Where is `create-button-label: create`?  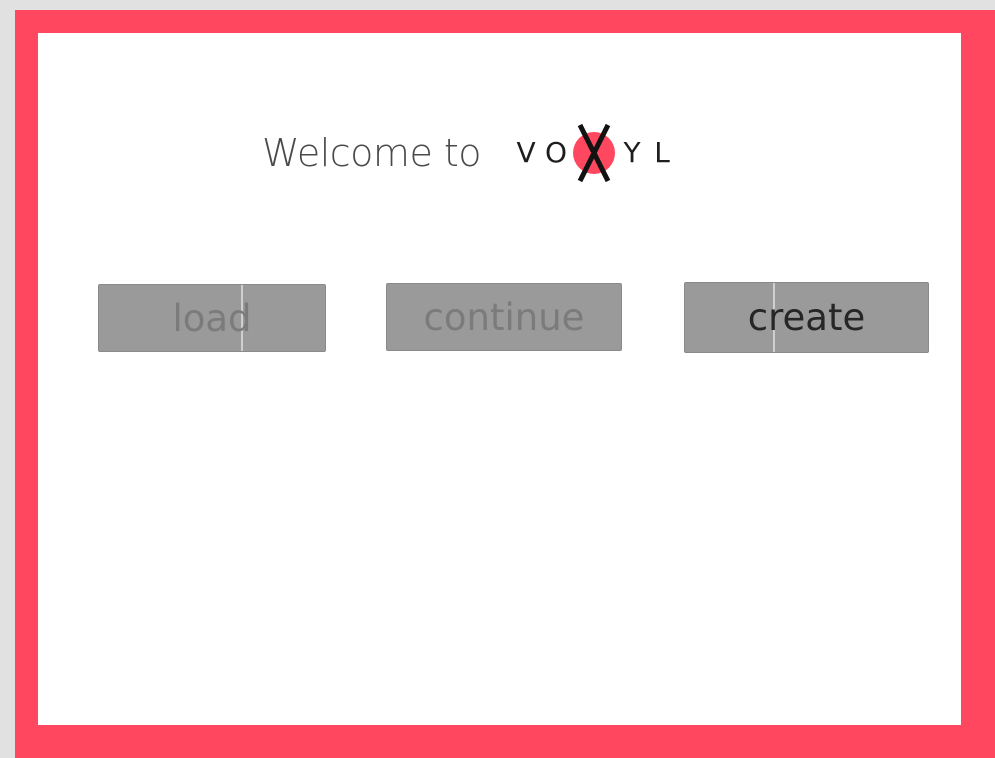
create-button-label: create is located at coordinates (806, 317).